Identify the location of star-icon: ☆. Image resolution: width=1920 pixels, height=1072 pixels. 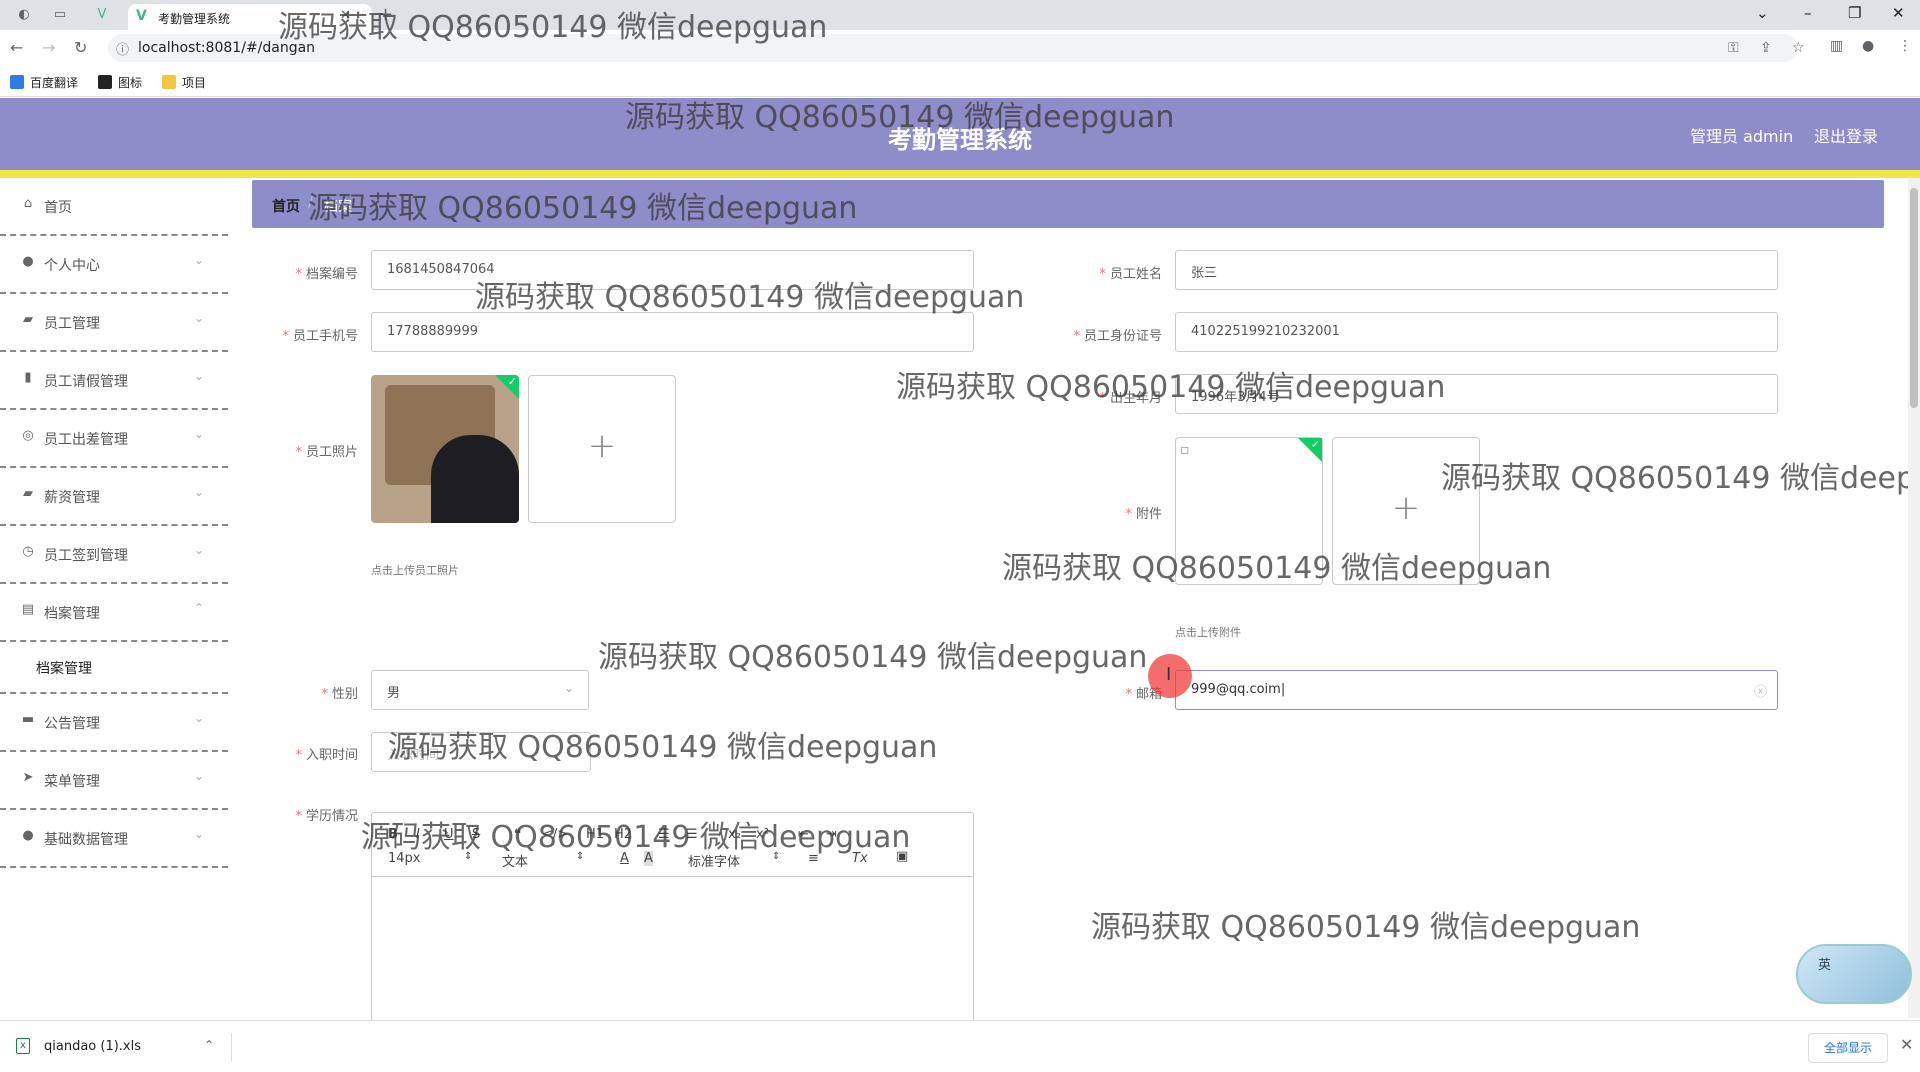
(1798, 48).